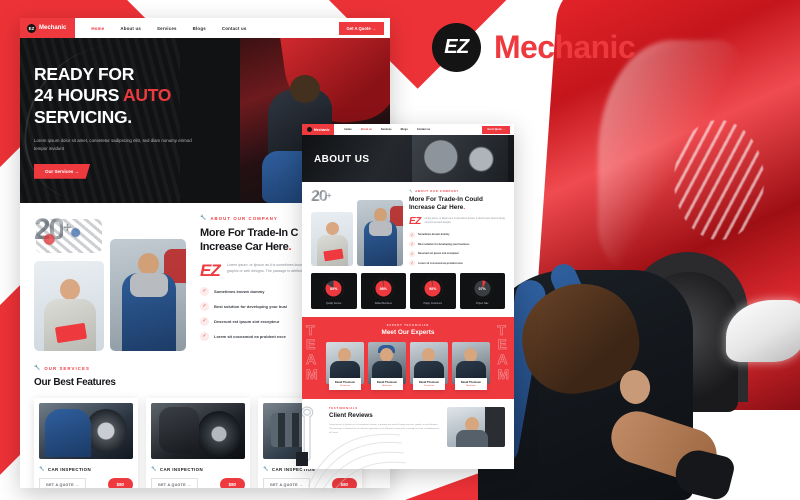  What do you see at coordinates (357, 463) in the screenshot?
I see `fan-blade-decoration` at bounding box center [357, 463].